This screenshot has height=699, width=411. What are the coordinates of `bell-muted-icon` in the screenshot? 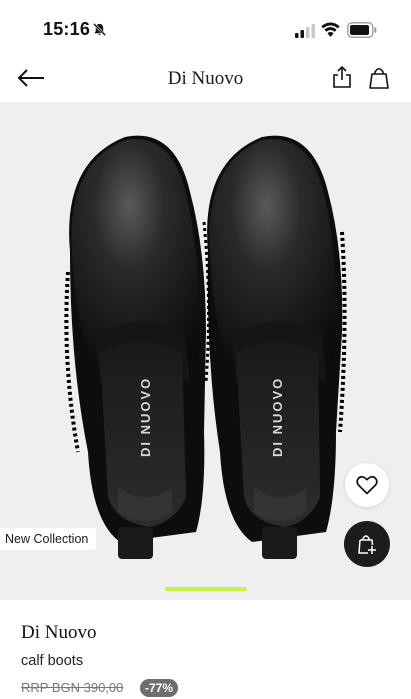 It's located at (99, 29).